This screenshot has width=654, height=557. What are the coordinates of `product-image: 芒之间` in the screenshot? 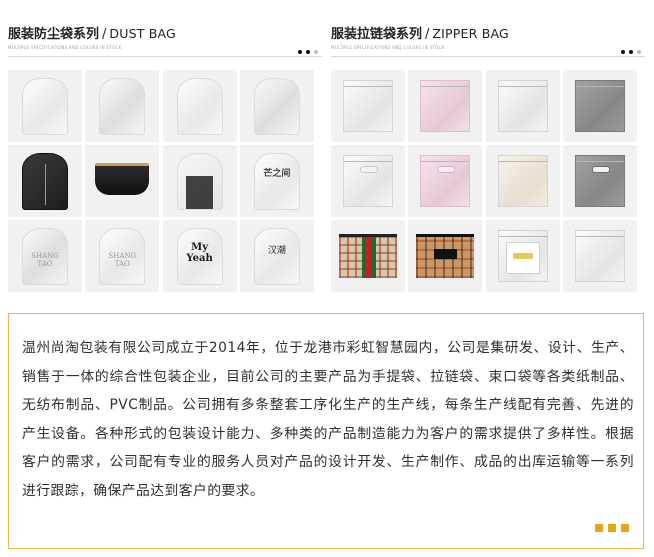 It's located at (276, 181).